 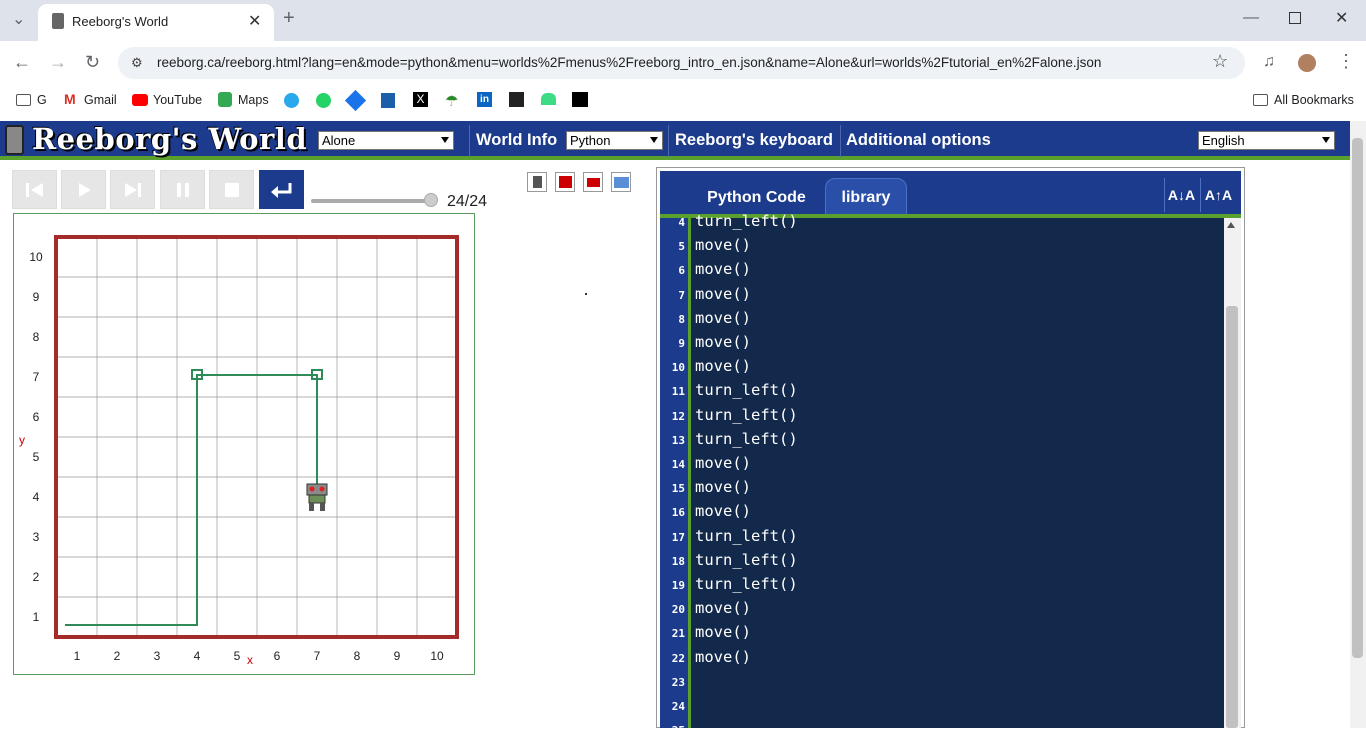 I want to click on step-button, so click(x=132, y=189).